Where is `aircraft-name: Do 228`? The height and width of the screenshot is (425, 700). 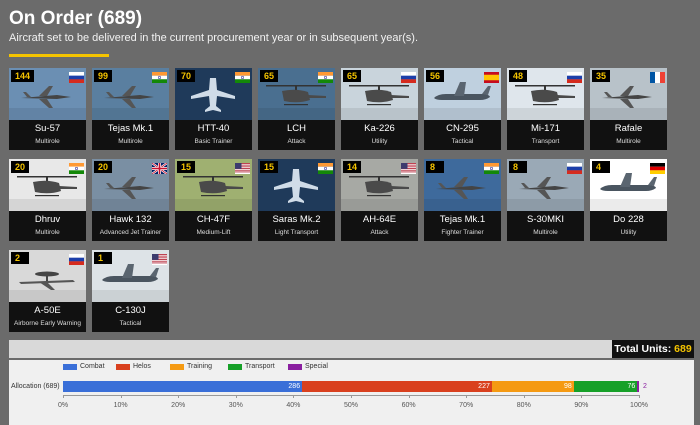 aircraft-name: Do 228 is located at coordinates (628, 219).